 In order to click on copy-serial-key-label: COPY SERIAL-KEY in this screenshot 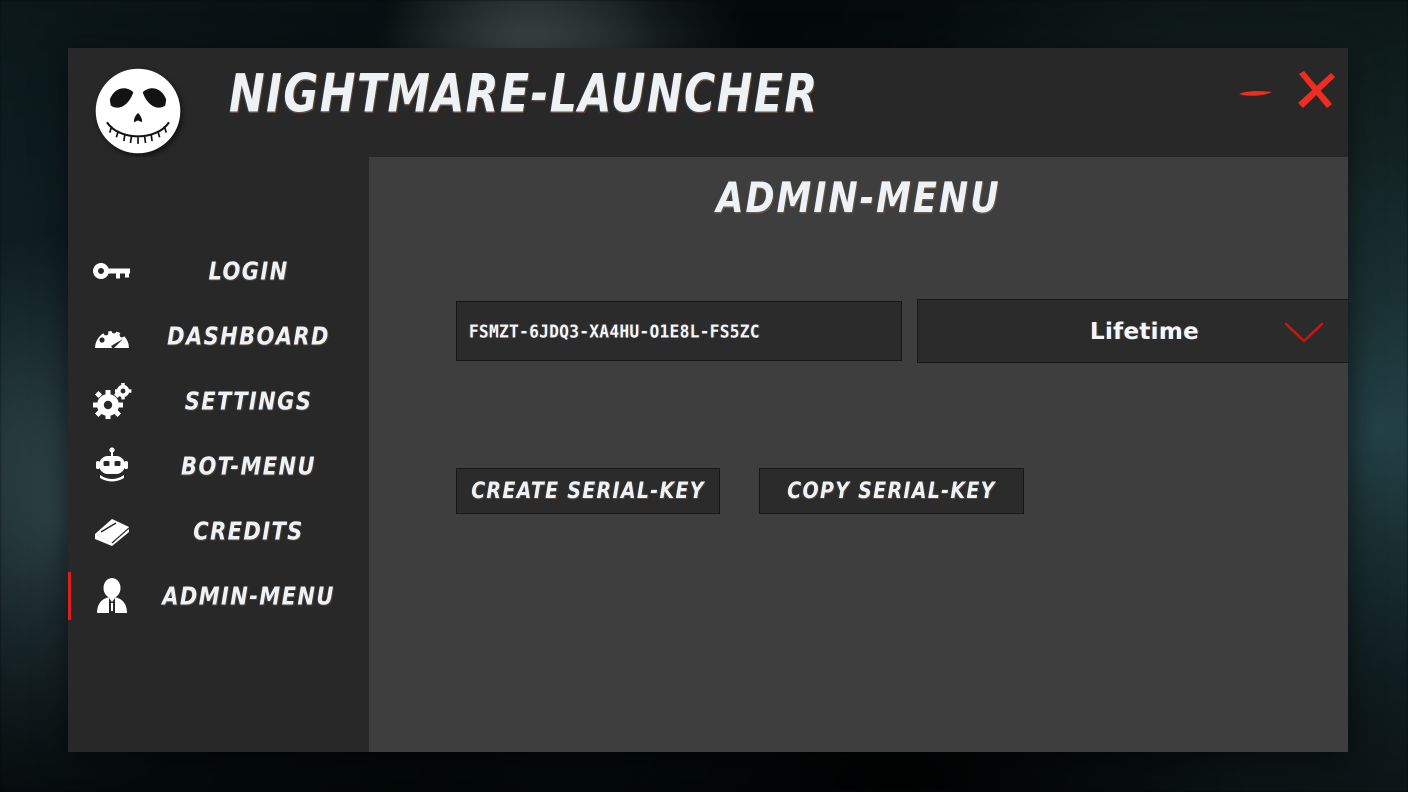, I will do `click(891, 491)`.